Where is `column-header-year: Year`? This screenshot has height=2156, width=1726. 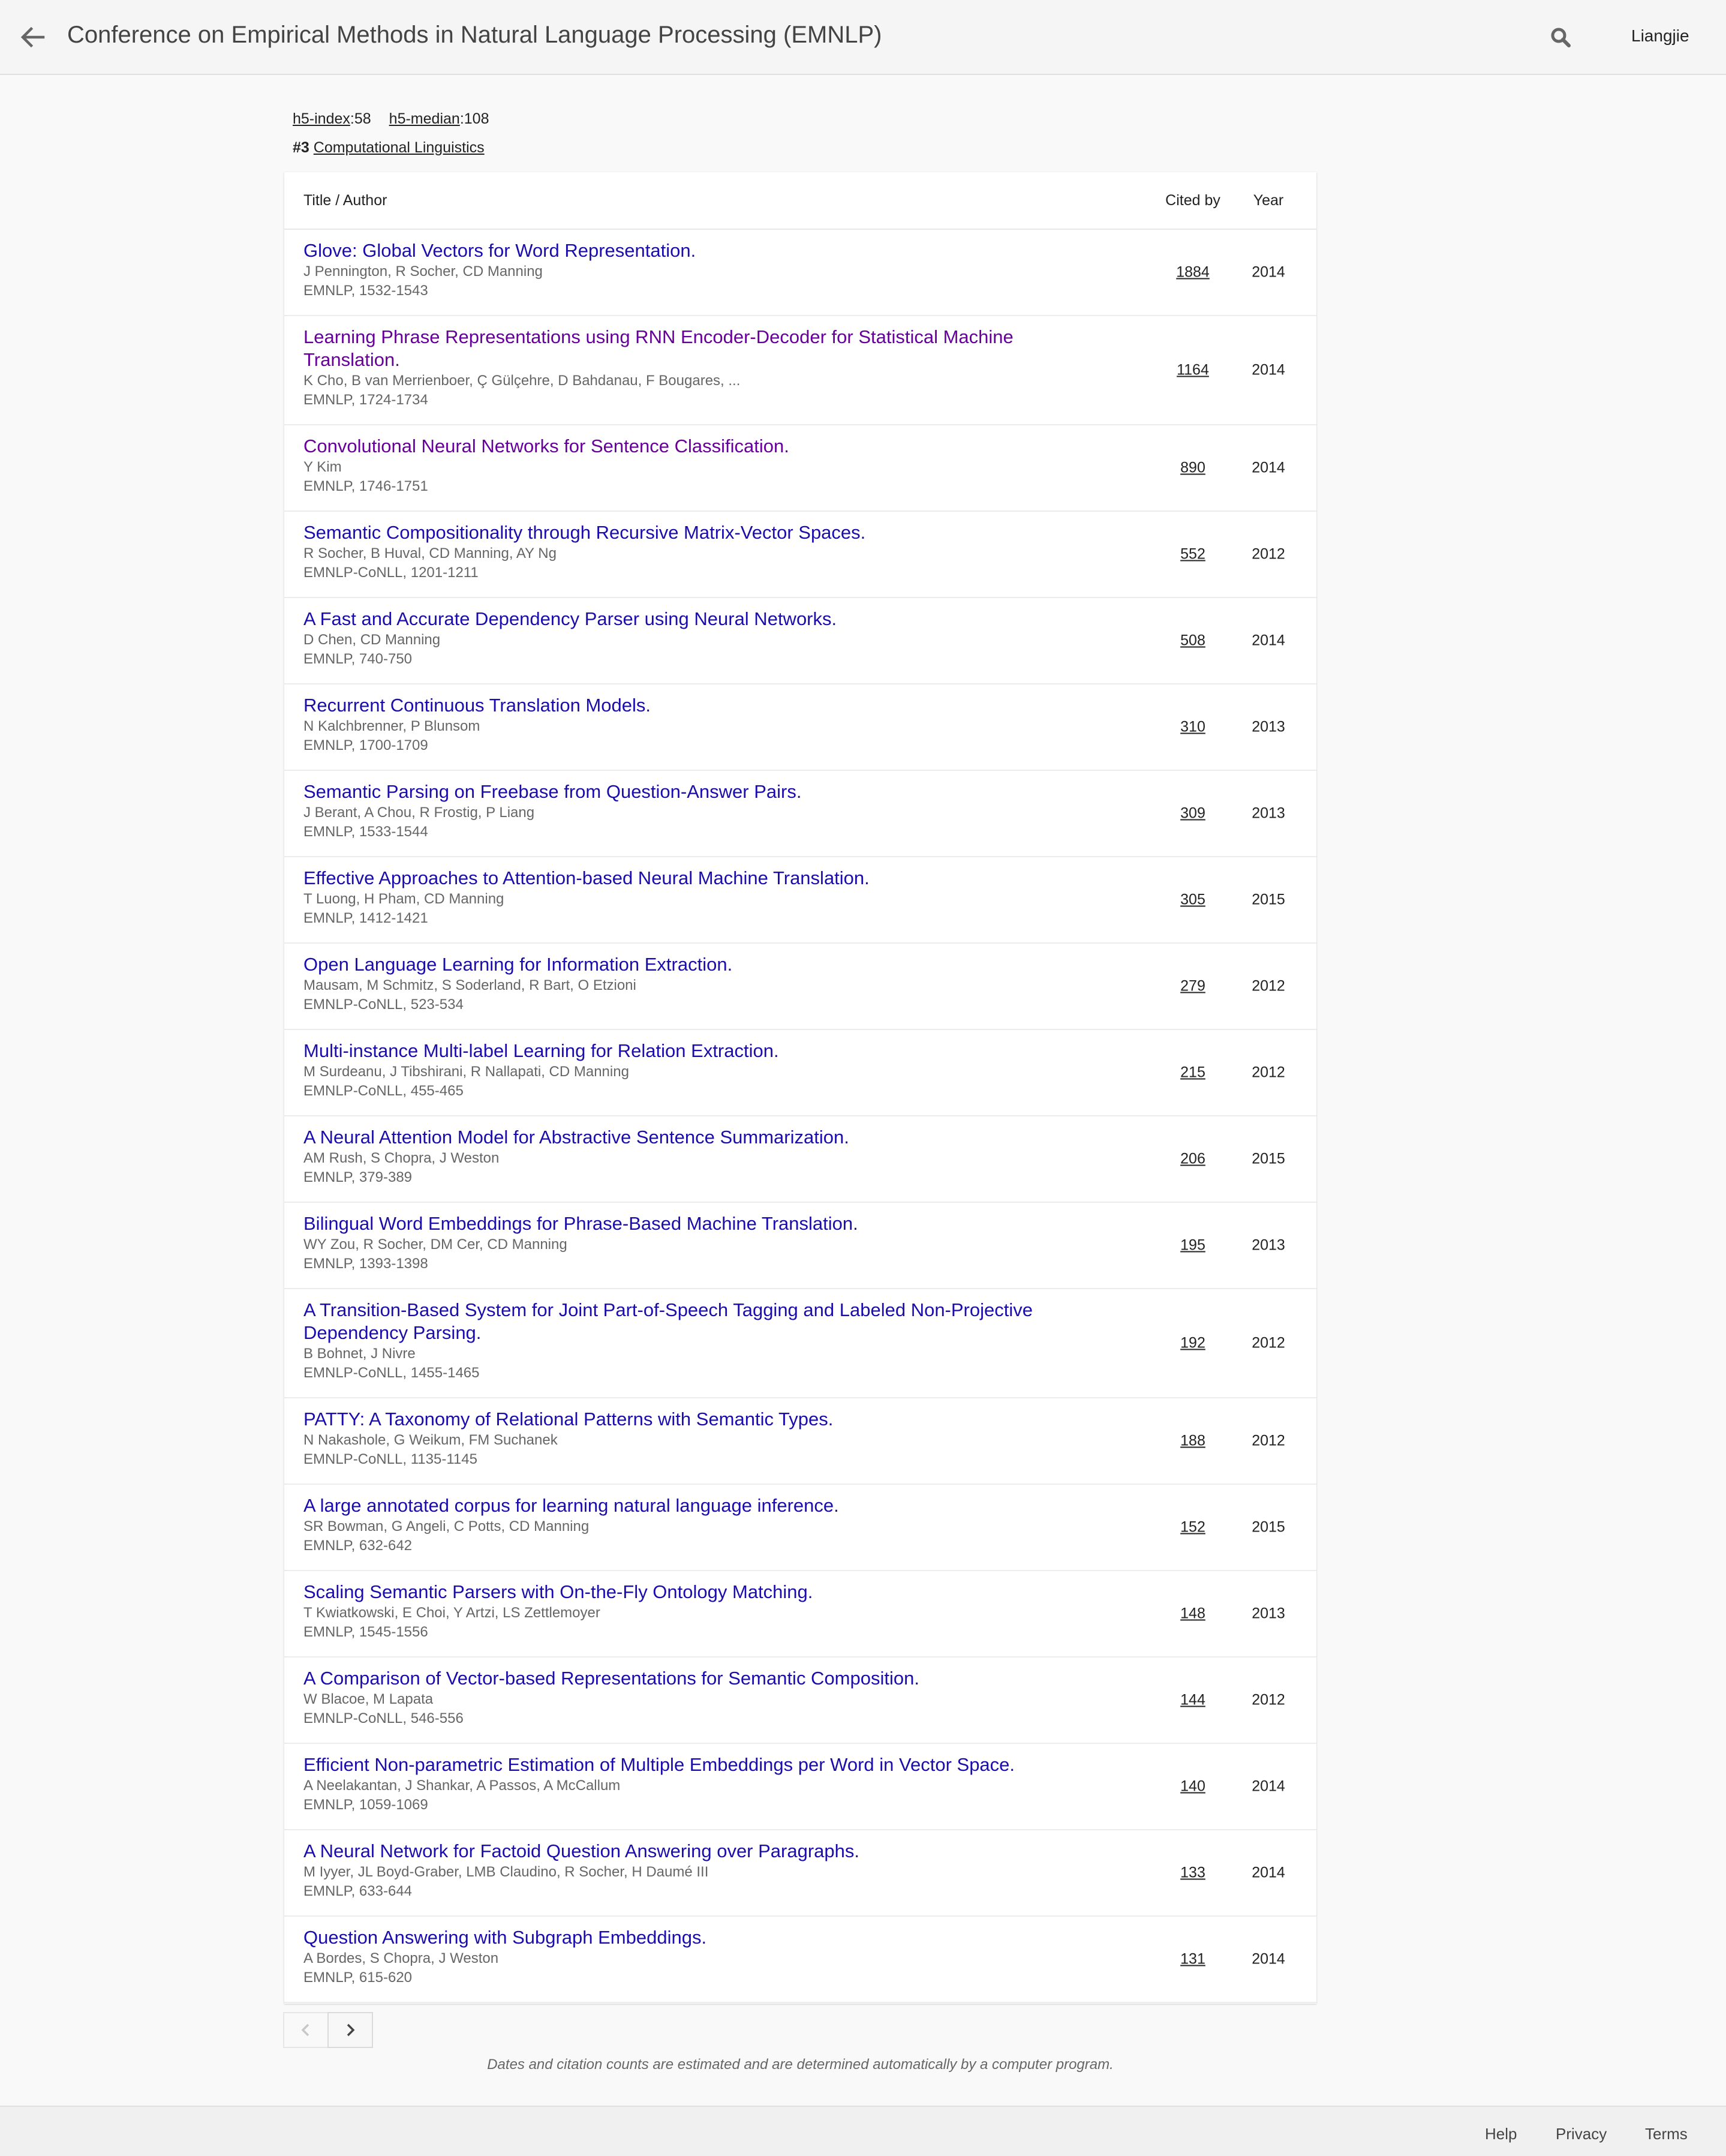 column-header-year: Year is located at coordinates (1268, 200).